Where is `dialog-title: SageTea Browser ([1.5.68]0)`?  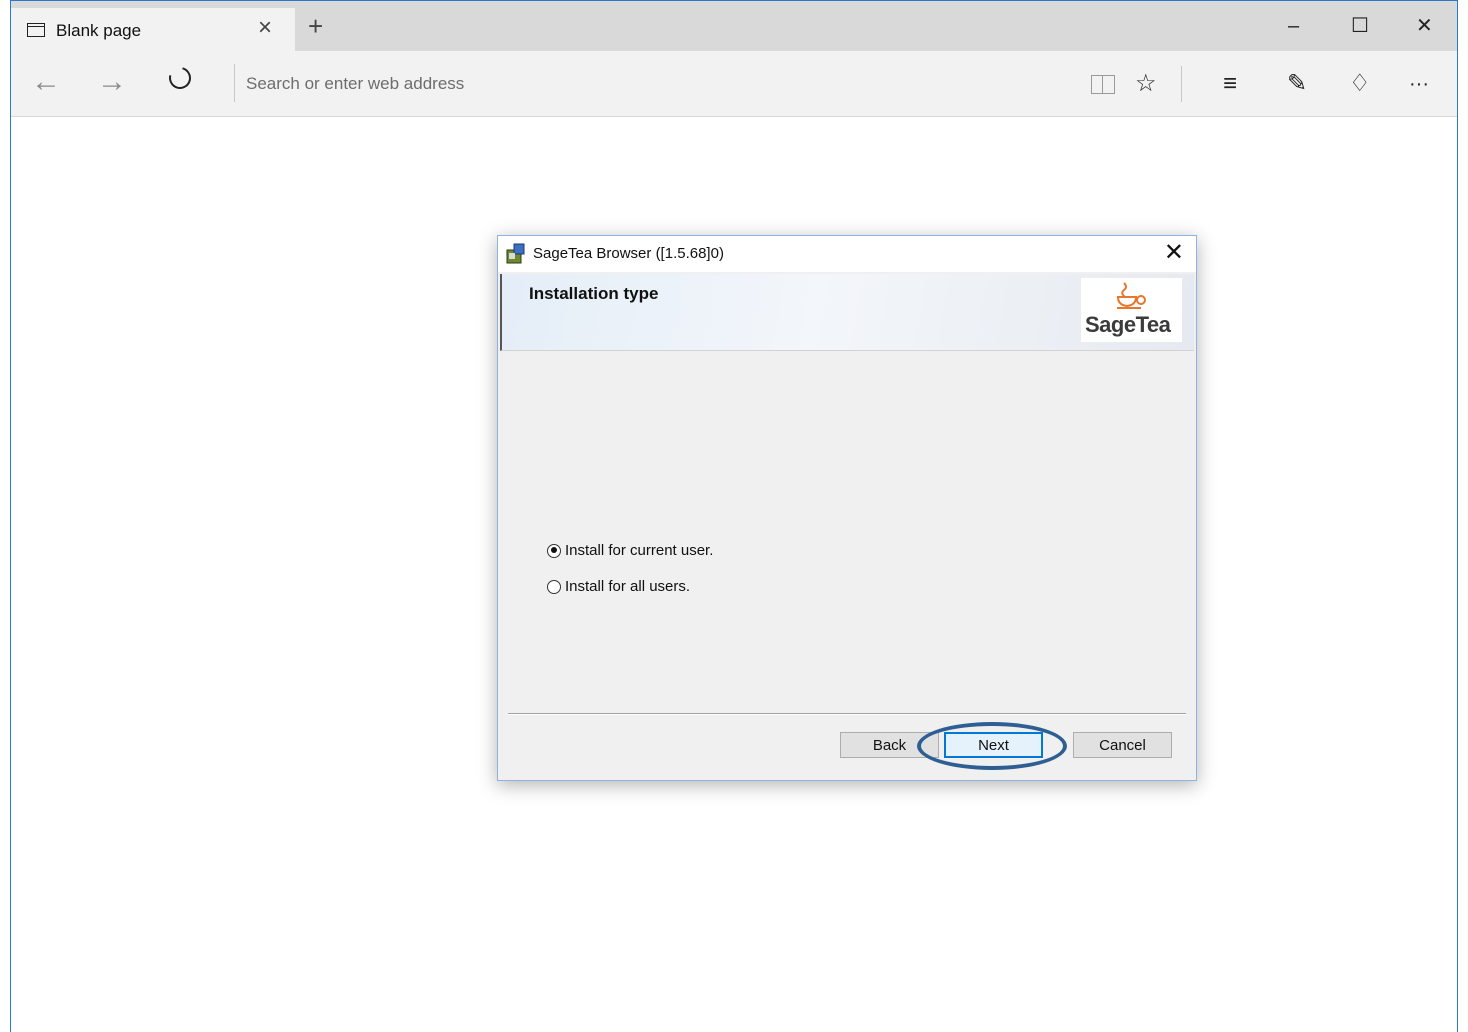 dialog-title: SageTea Browser ([1.5.68]0) is located at coordinates (628, 253).